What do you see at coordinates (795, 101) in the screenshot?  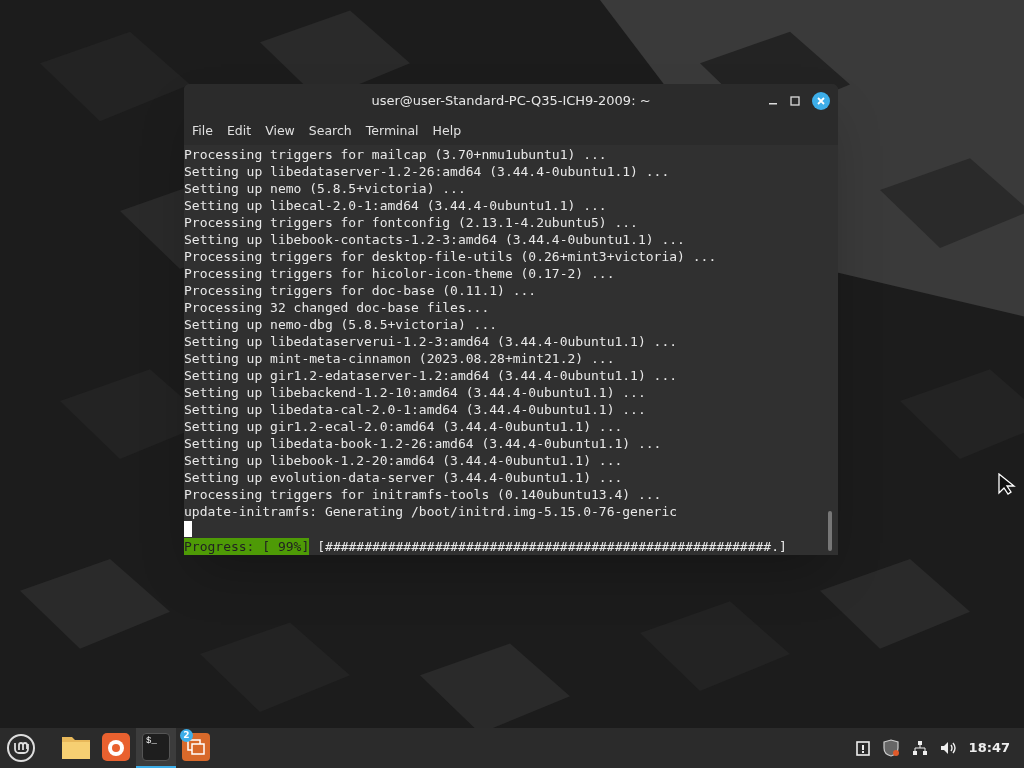 I see `maximize-icon` at bounding box center [795, 101].